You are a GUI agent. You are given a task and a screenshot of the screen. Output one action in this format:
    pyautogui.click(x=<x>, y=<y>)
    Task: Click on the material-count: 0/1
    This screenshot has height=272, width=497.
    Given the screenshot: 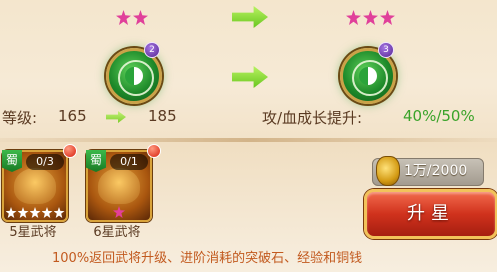 What is the action you would take?
    pyautogui.click(x=129, y=162)
    